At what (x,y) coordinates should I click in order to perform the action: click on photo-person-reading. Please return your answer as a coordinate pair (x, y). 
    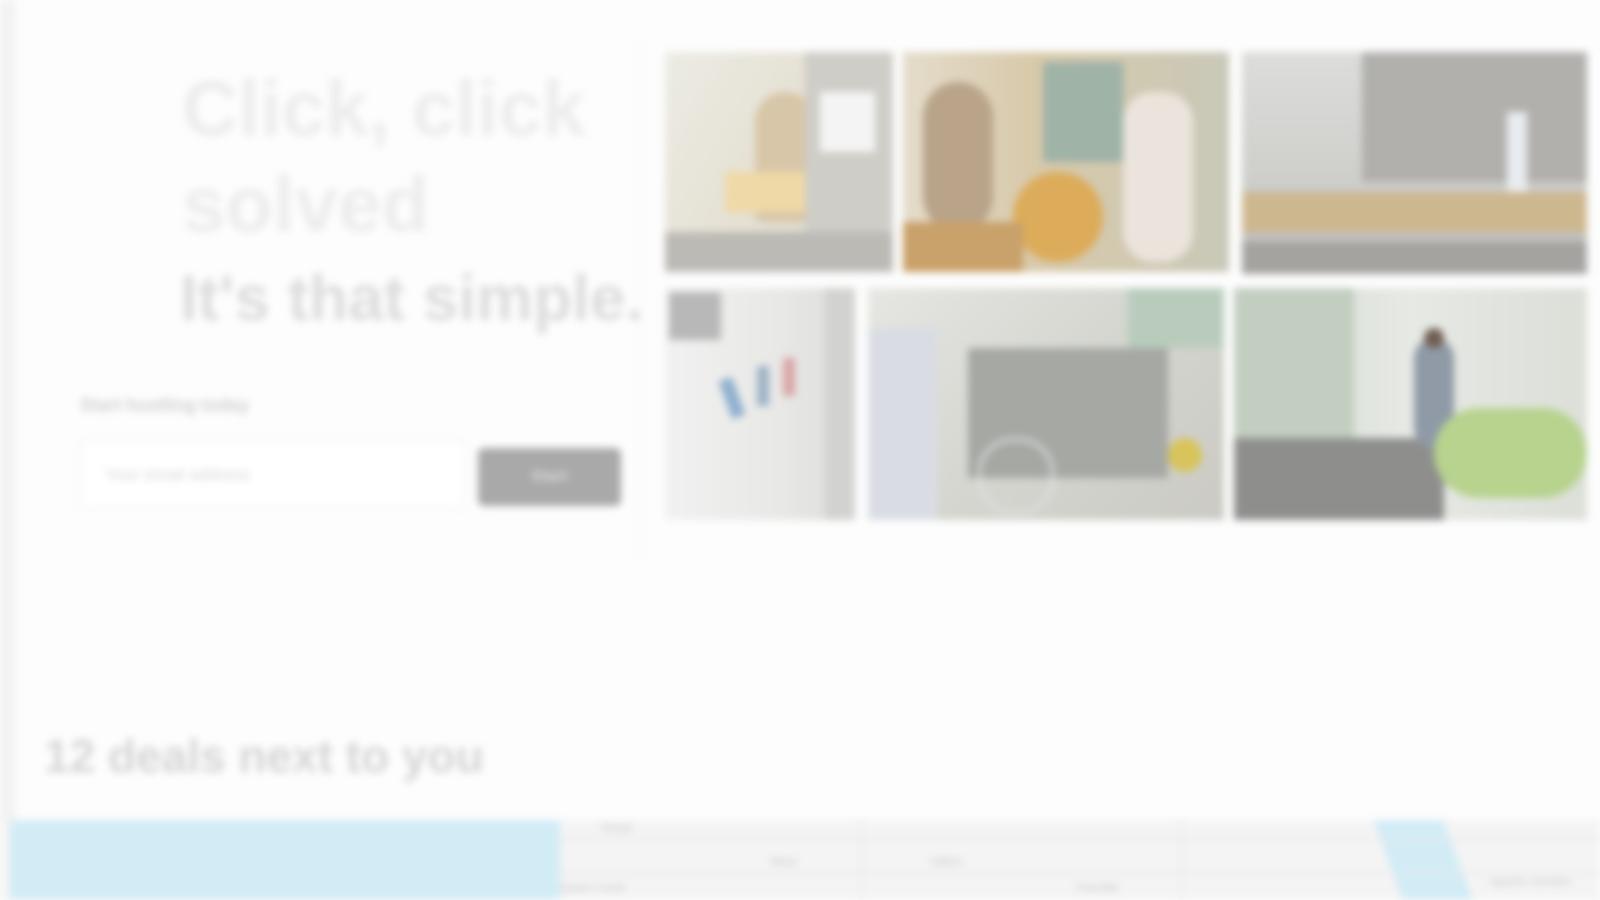
    Looking at the image, I should click on (779, 162).